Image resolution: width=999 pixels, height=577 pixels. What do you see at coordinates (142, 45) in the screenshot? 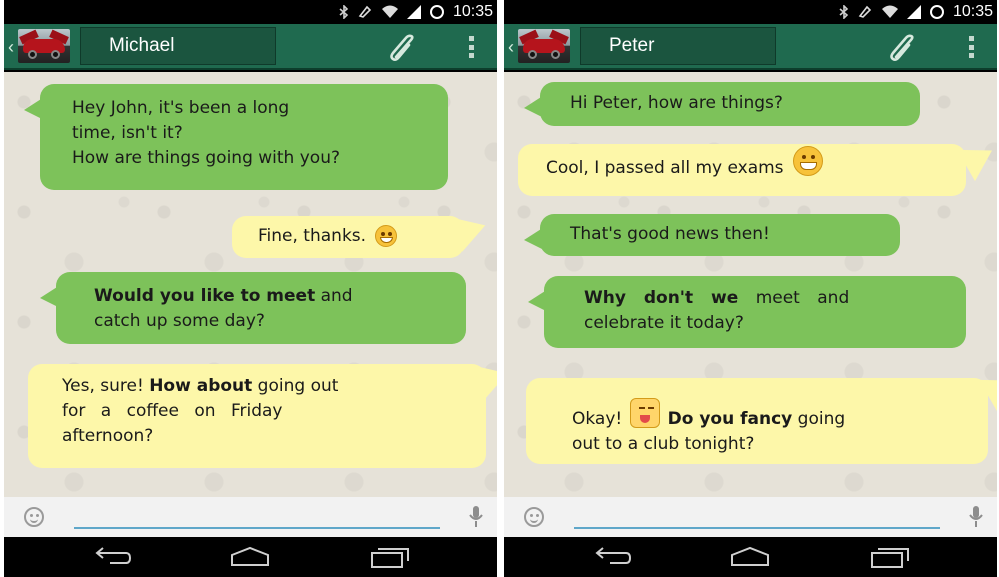
I see `contact-name: Michael` at bounding box center [142, 45].